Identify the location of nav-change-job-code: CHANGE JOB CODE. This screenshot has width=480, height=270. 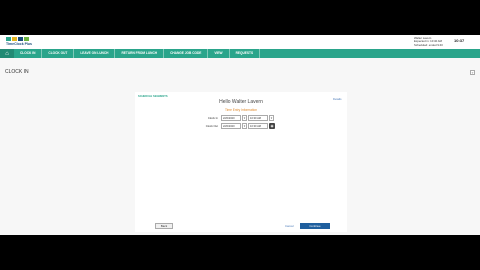
(186, 53).